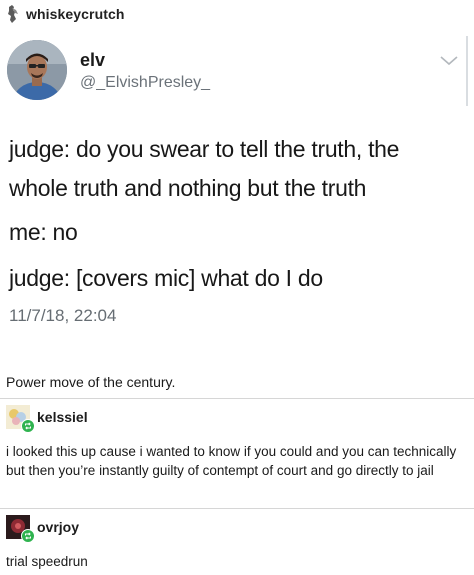  Describe the element at coordinates (92, 60) in the screenshot. I see `tweet-display-name: elv` at that location.